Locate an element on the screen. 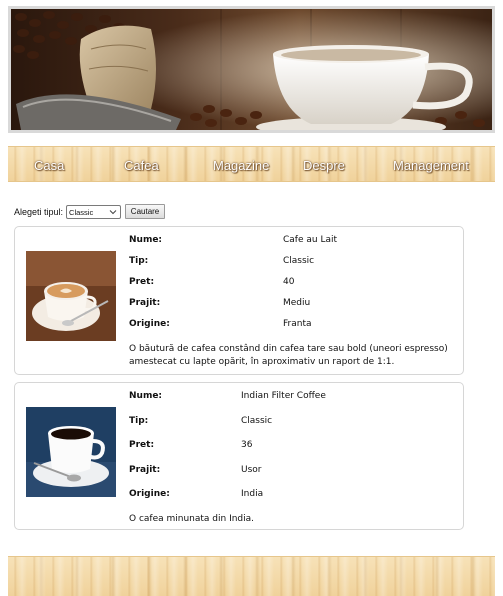 The height and width of the screenshot is (596, 503). product-origin: Franta is located at coordinates (297, 324).